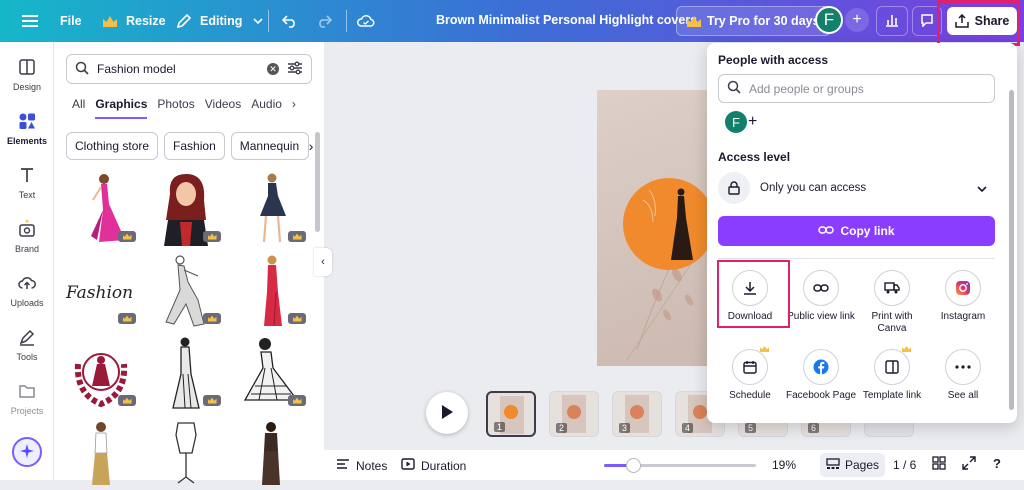 Image resolution: width=1024 pixels, height=490 pixels. What do you see at coordinates (101, 290) in the screenshot?
I see `graphic-fashion-script: Fashion` at bounding box center [101, 290].